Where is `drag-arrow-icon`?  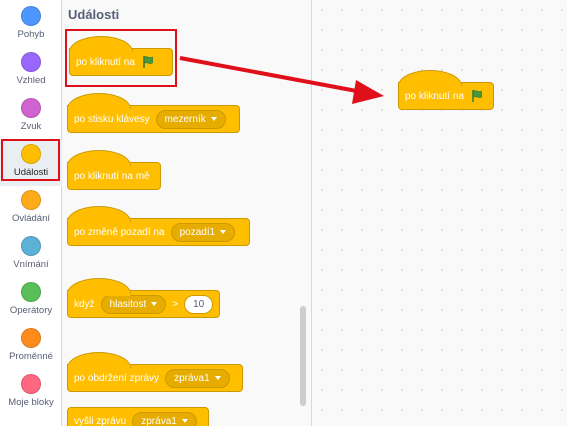 drag-arrow-icon is located at coordinates (281, 80).